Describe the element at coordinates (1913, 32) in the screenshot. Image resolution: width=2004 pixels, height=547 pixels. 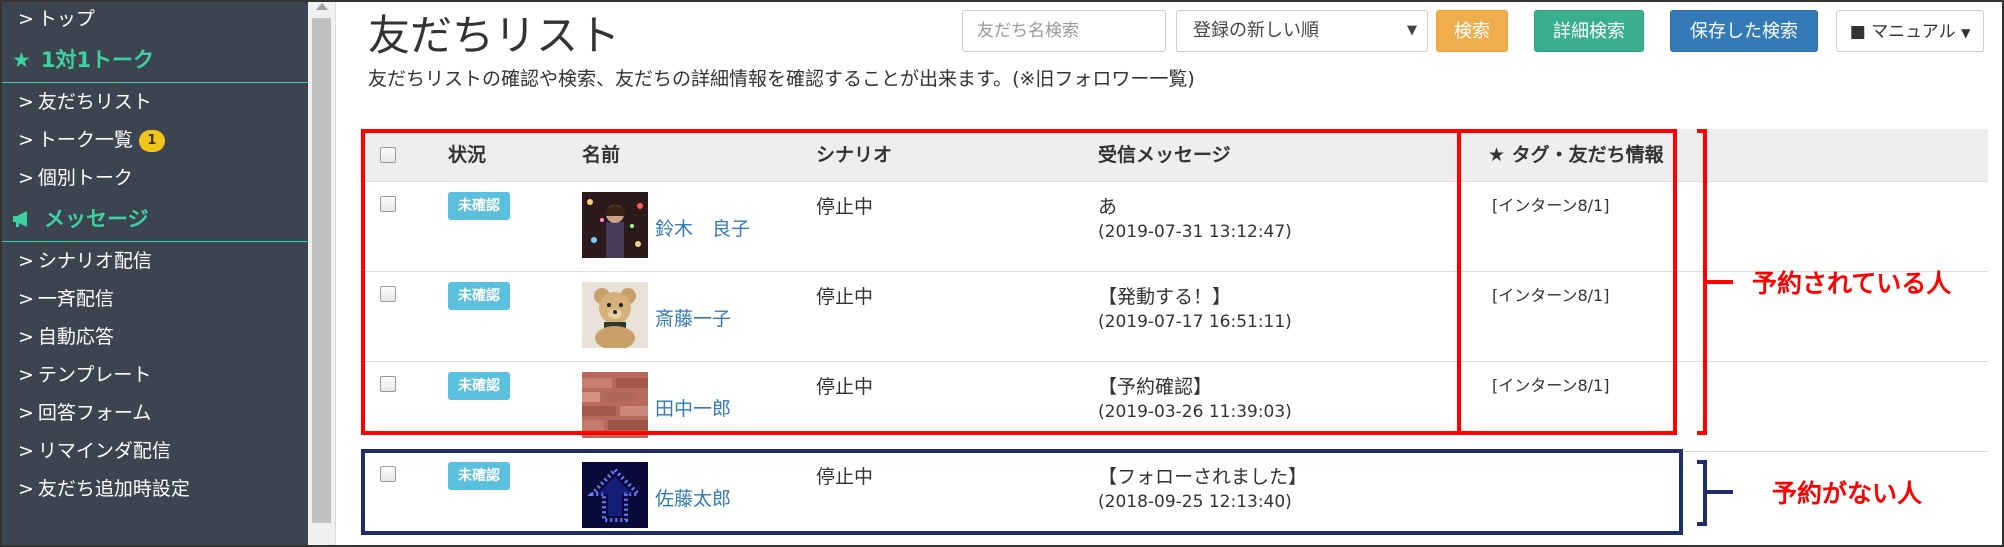
I see `manual-button-label: マニュアル` at that location.